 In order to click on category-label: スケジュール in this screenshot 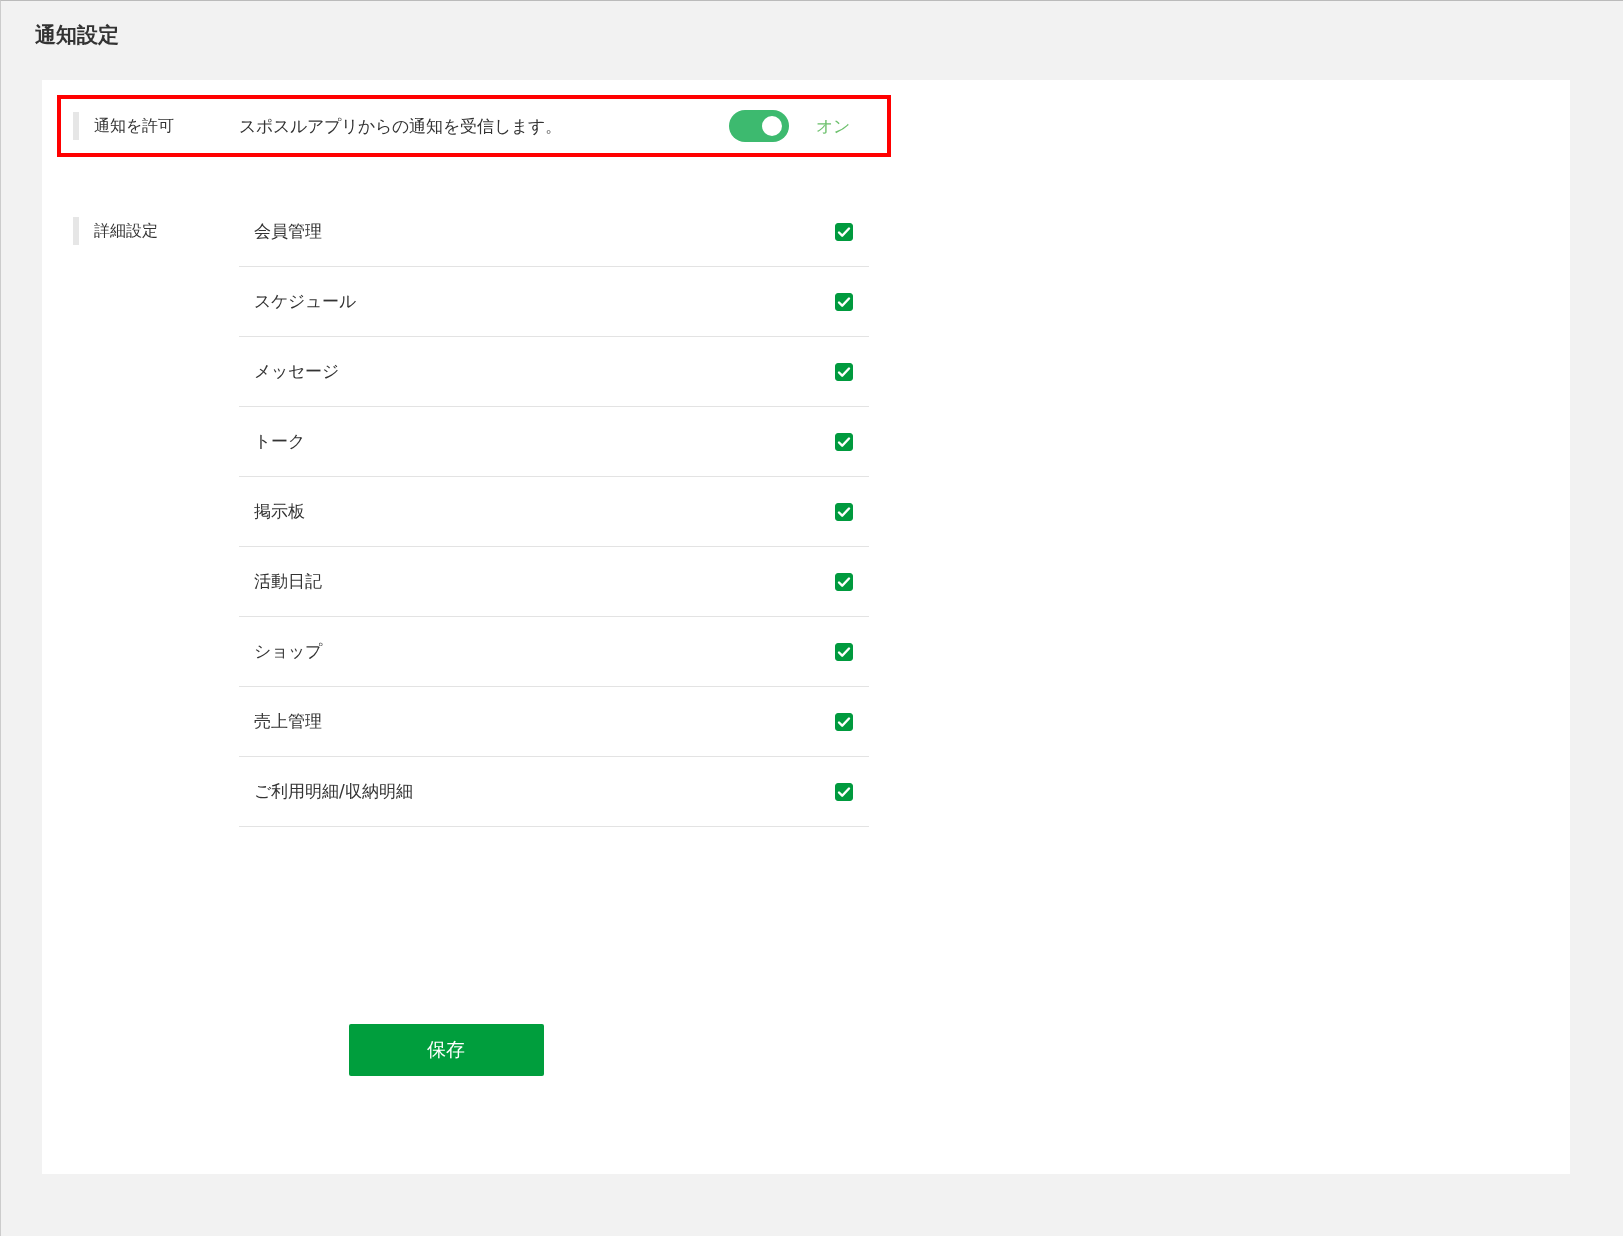, I will do `click(305, 301)`.